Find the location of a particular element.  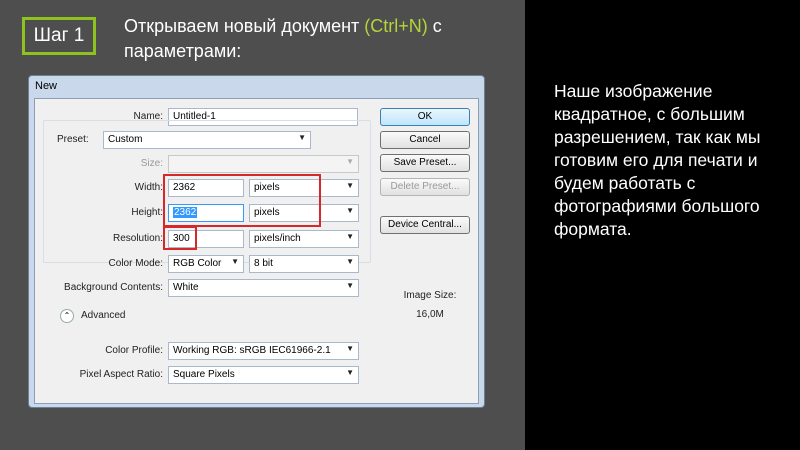

heading-prefix: Открываем новый документ is located at coordinates (244, 26).